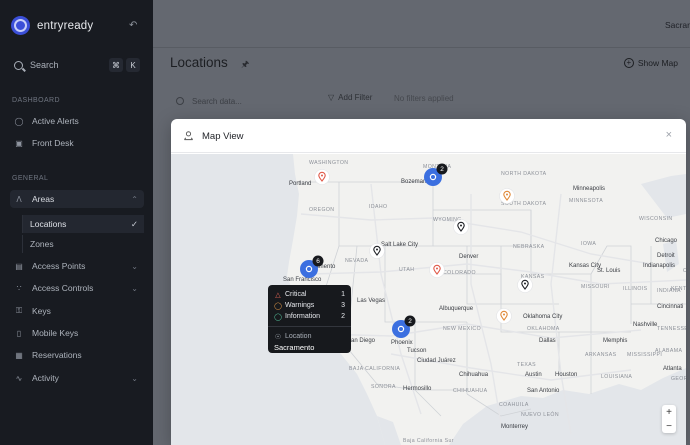 This screenshot has height=445, width=690. What do you see at coordinates (424, 98) in the screenshot?
I see `no-filters-text: No filters applied` at bounding box center [424, 98].